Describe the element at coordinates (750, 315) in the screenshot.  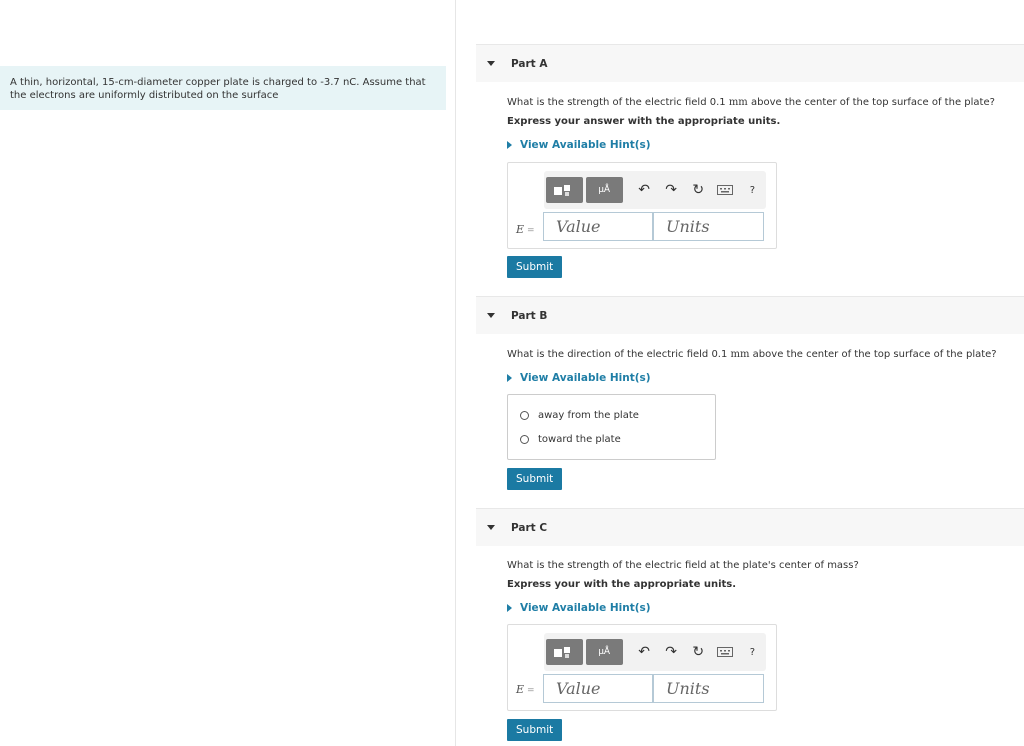
I see `part-b-header: Part B` at that location.